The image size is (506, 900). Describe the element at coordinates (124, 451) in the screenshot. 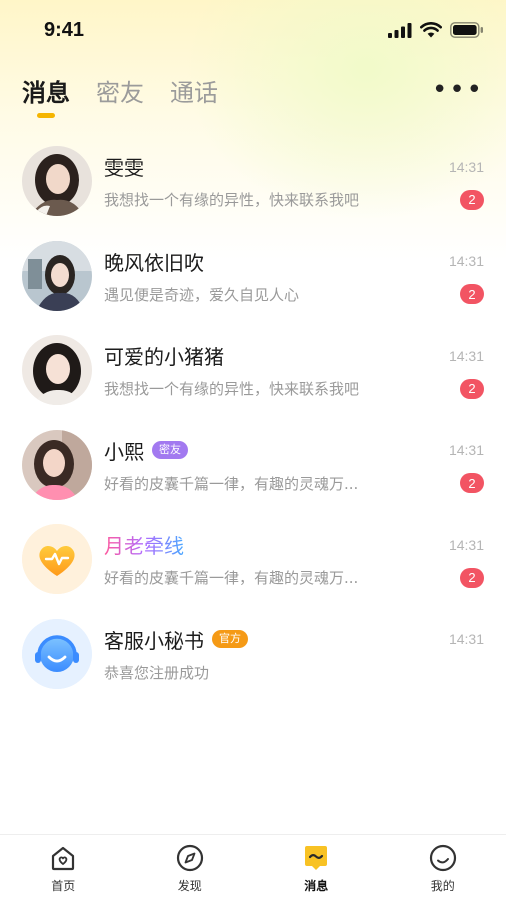

I see `contact-name: 小熙` at that location.